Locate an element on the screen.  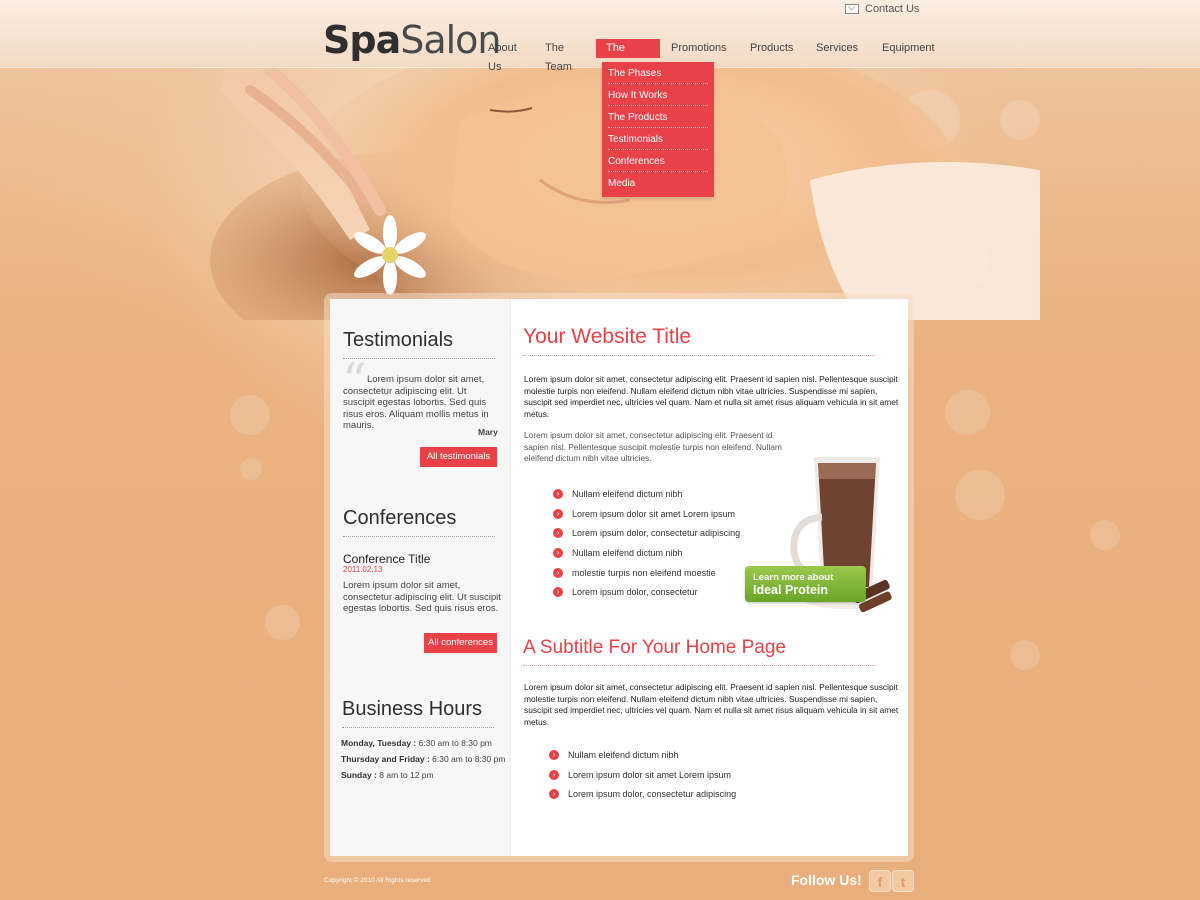
conference-title: Conference Title is located at coordinates (386, 559).